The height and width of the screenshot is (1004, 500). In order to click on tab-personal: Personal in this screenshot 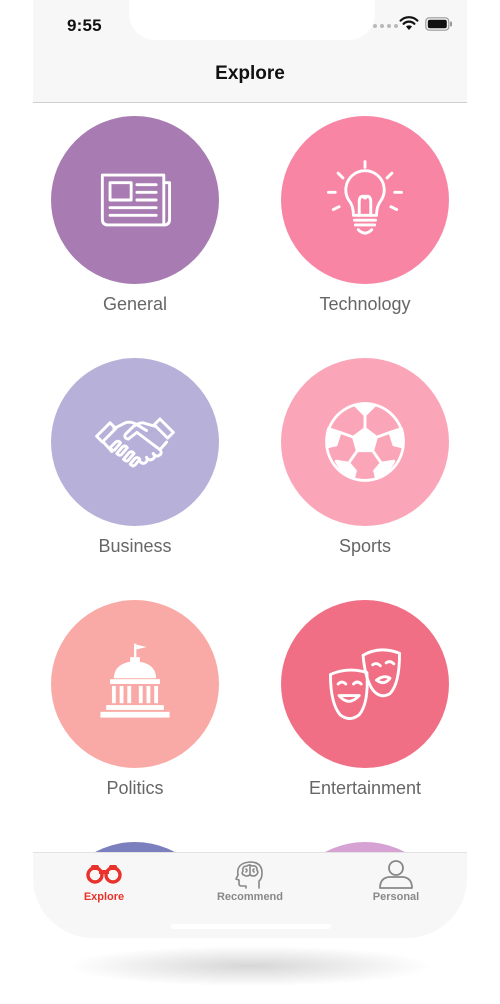, I will do `click(396, 881)`.